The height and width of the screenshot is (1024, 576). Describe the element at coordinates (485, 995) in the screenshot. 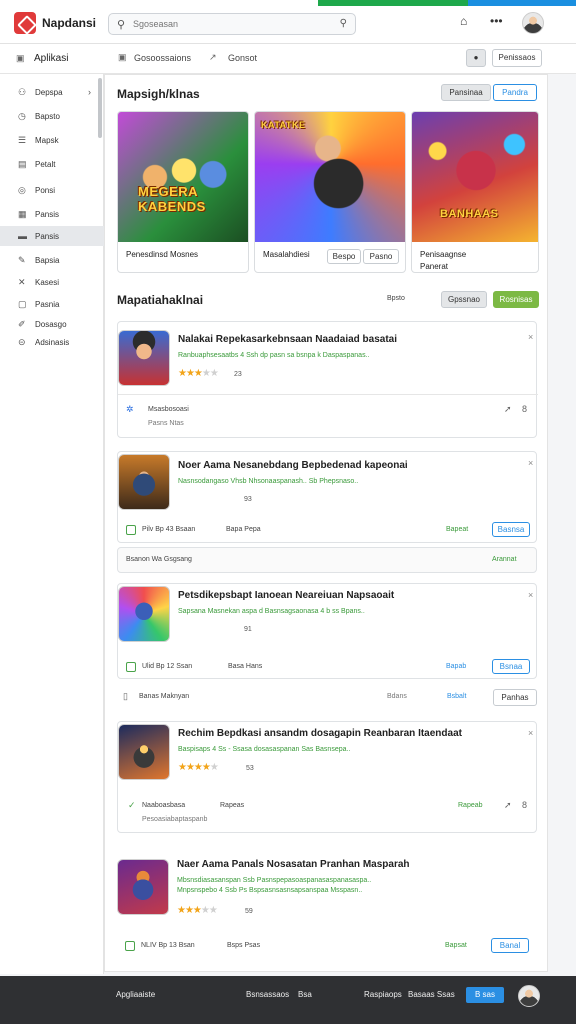

I see `footer-button: B sas` at that location.